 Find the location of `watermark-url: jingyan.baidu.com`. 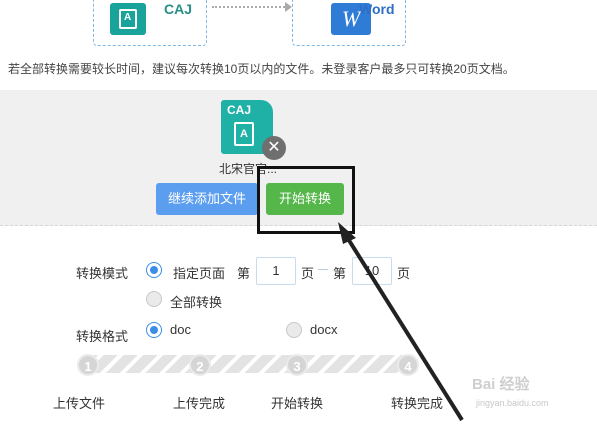

watermark-url: jingyan.baidu.com is located at coordinates (512, 403).